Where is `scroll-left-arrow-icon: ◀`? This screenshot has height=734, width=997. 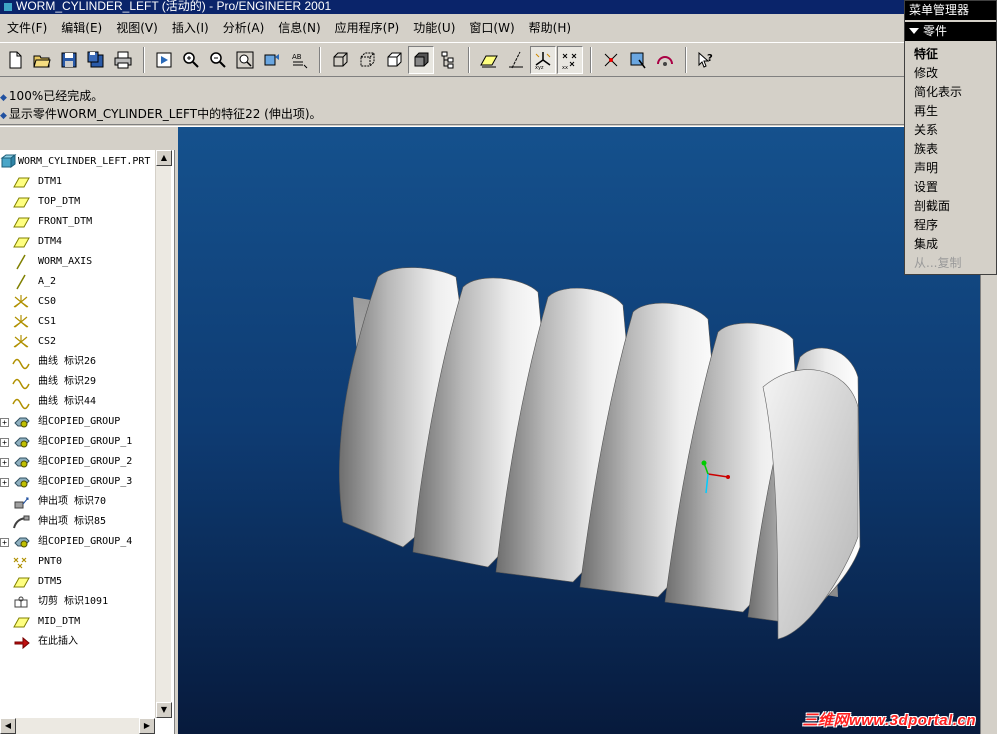
scroll-left-arrow-icon: ◀ is located at coordinates (8, 726).